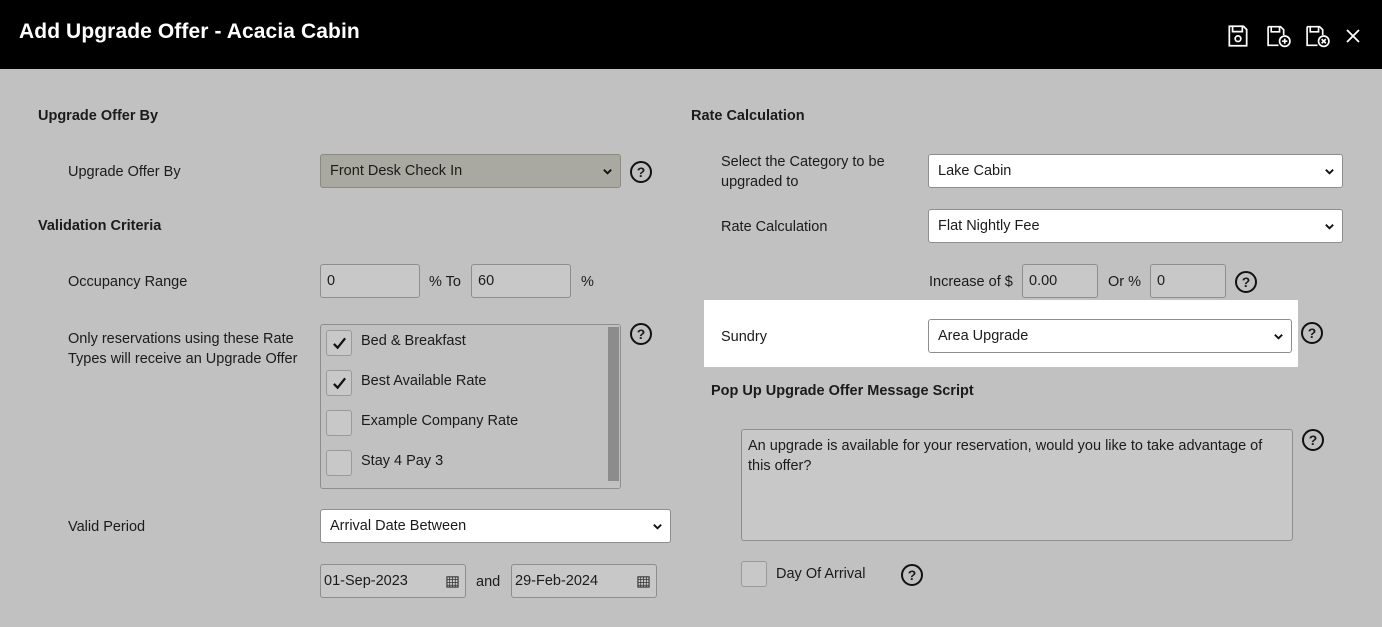 The height and width of the screenshot is (627, 1382). What do you see at coordinates (424, 381) in the screenshot?
I see `rate-type-label: Best Available Rate` at bounding box center [424, 381].